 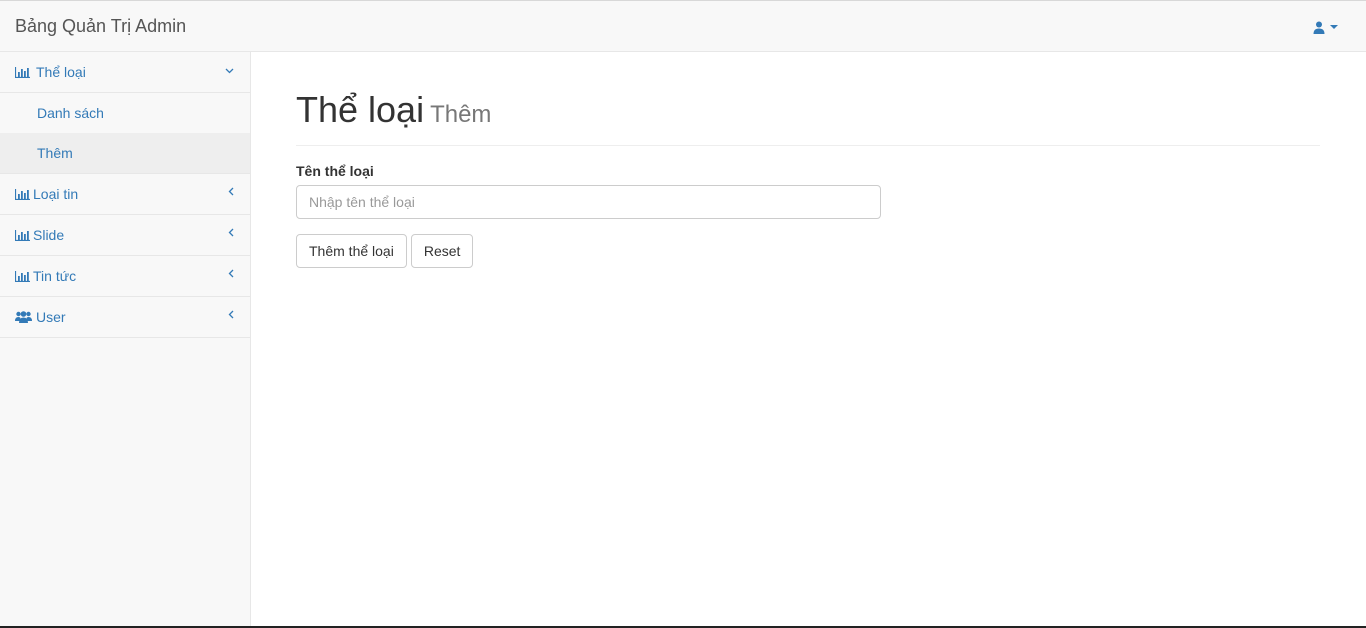 I want to click on category-name-input, so click(x=588, y=202).